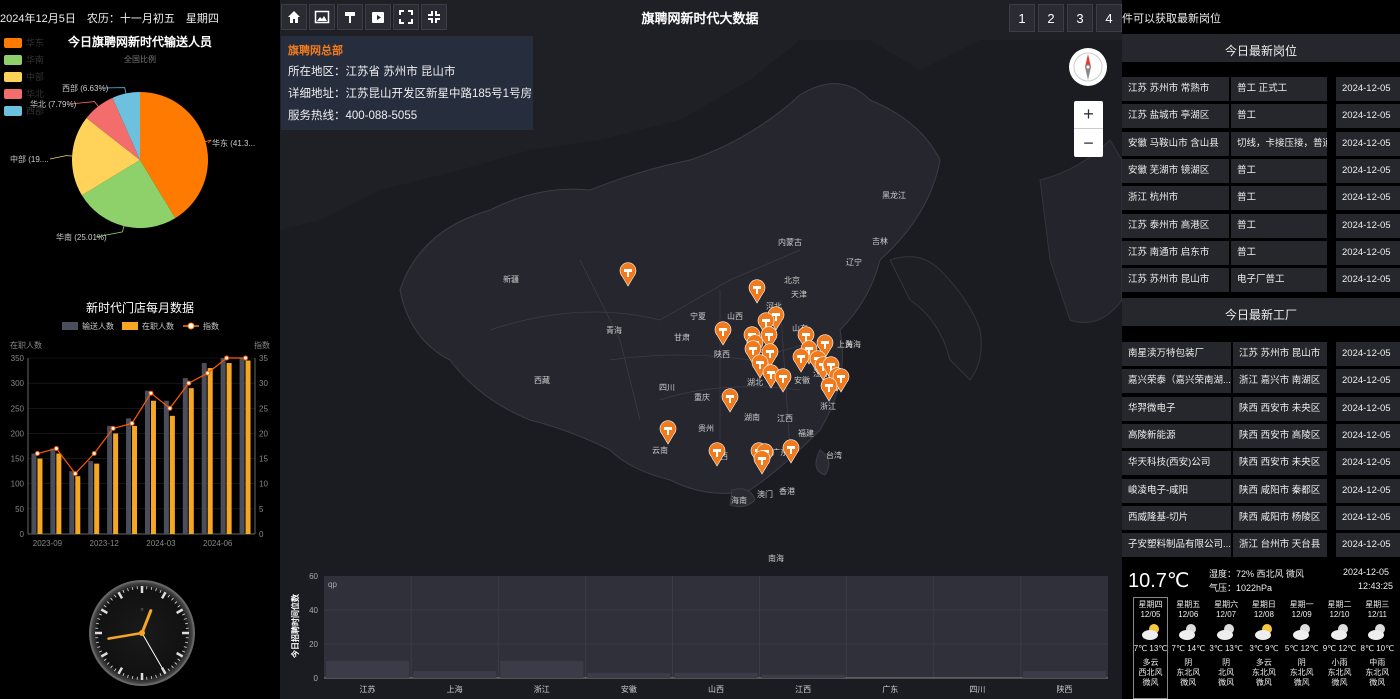  What do you see at coordinates (1261, 381) in the screenshot?
I see `table-row: 嘉兴荣泰（嘉兴荣南湖... 浙江 嘉兴市 南湖区 2024-12-05` at bounding box center [1261, 381].